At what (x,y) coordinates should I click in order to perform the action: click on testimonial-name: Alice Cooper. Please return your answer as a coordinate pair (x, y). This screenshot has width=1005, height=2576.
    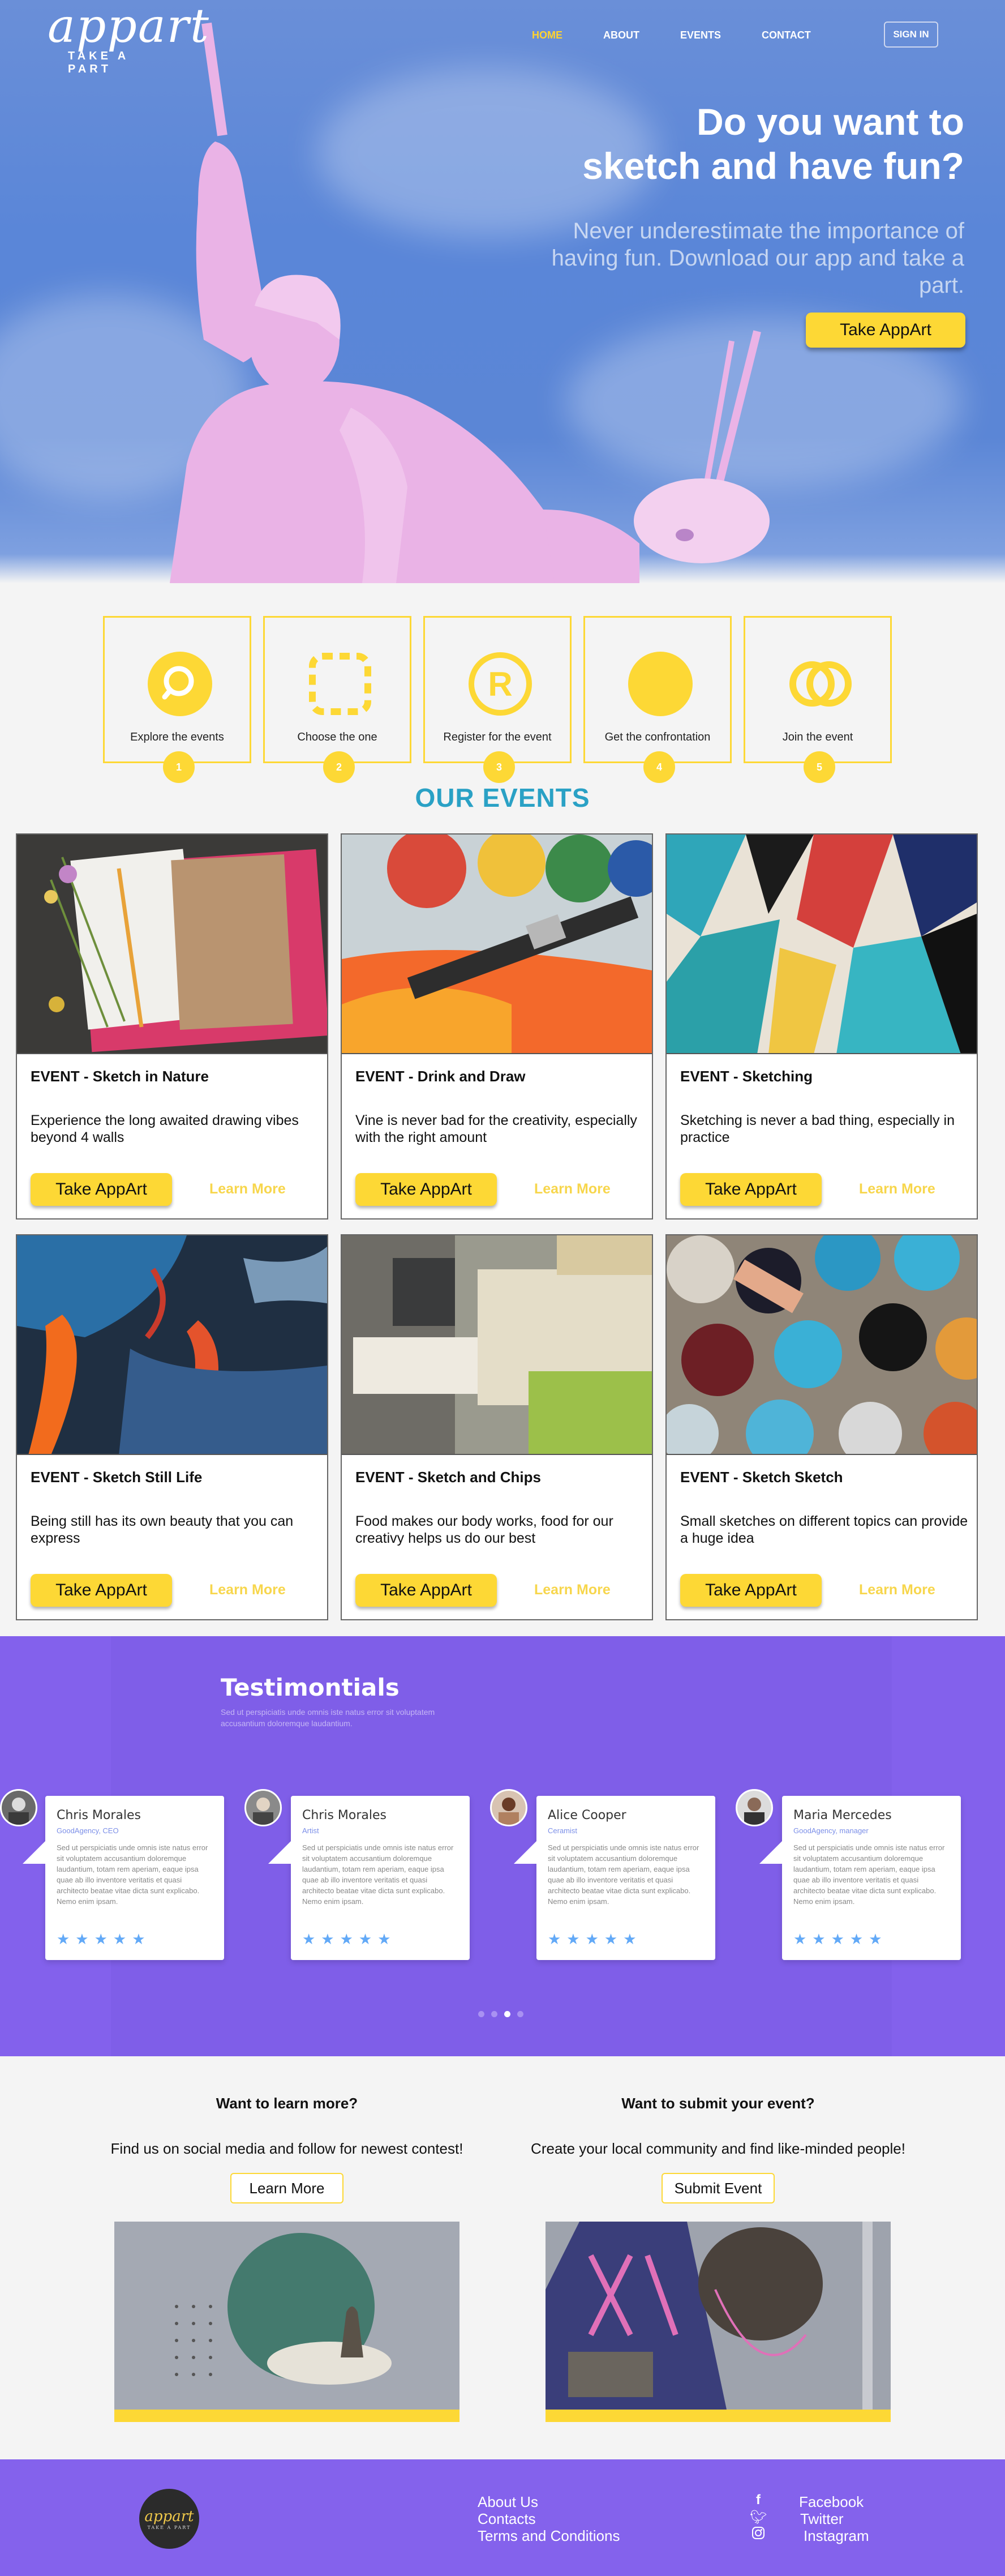
    Looking at the image, I should click on (587, 1815).